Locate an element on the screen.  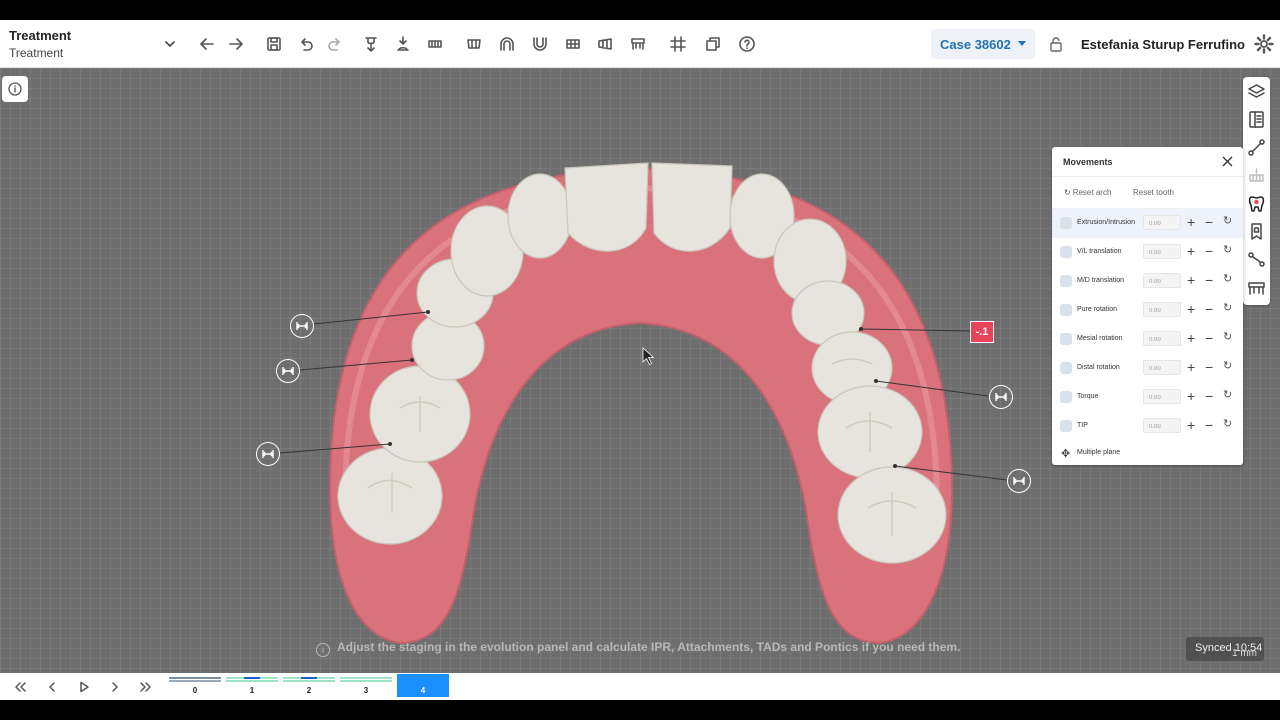
movement-row-distal-rotation: Distal rotation + − ↻ is located at coordinates (1147, 368).